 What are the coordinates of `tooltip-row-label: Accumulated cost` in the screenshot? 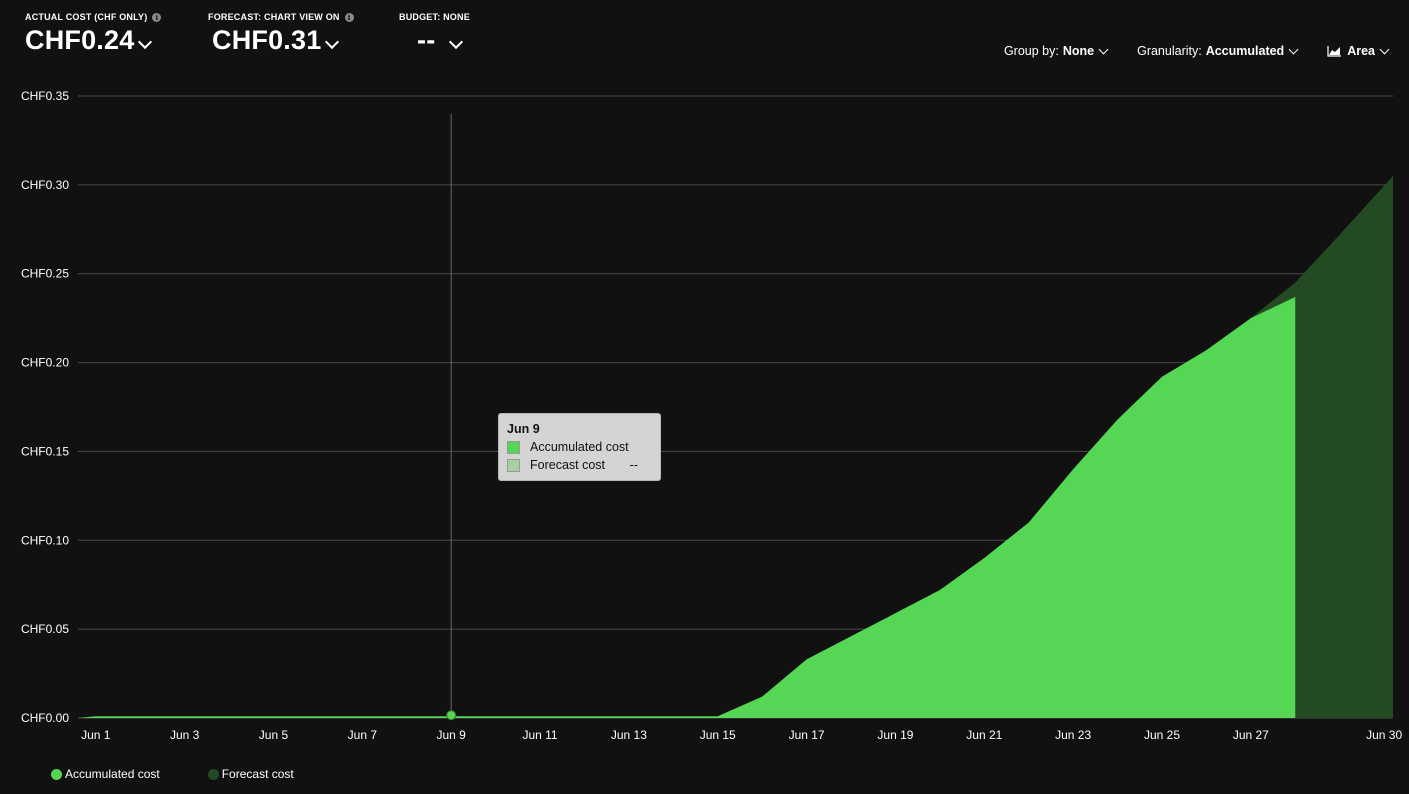 It's located at (579, 447).